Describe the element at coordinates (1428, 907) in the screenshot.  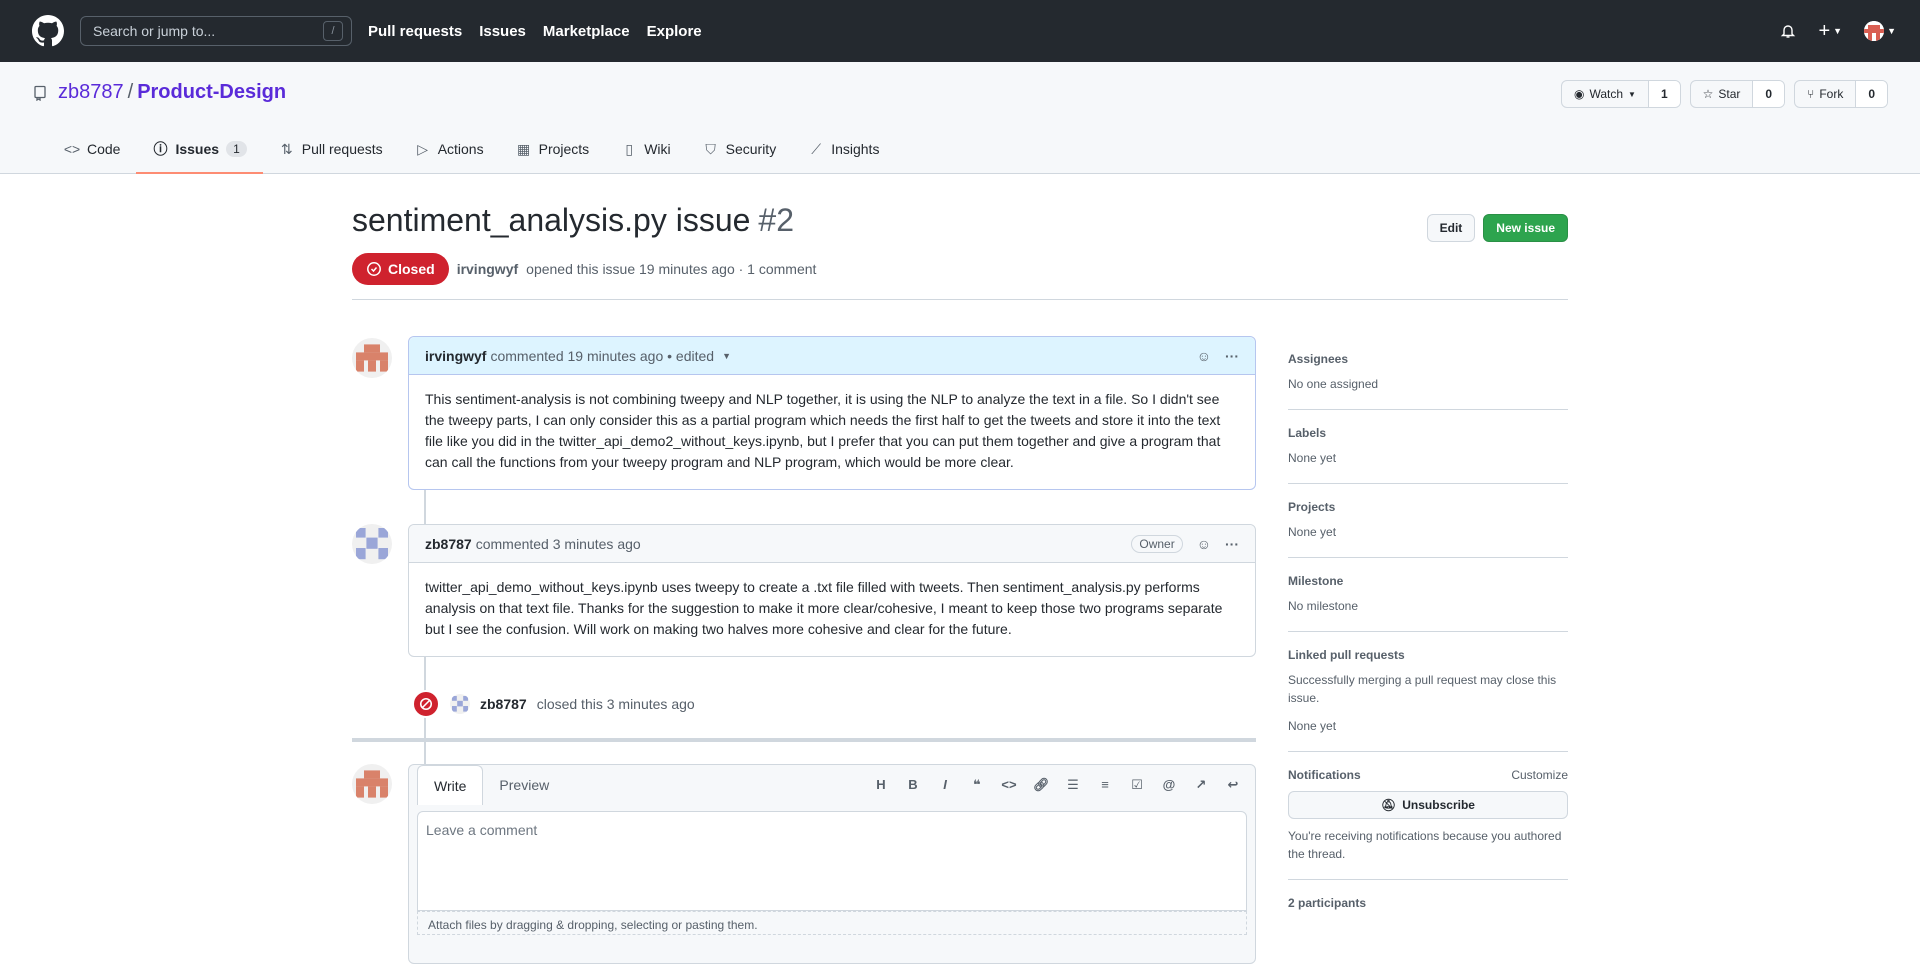
I see `sidebar-participants: 2 participants` at that location.